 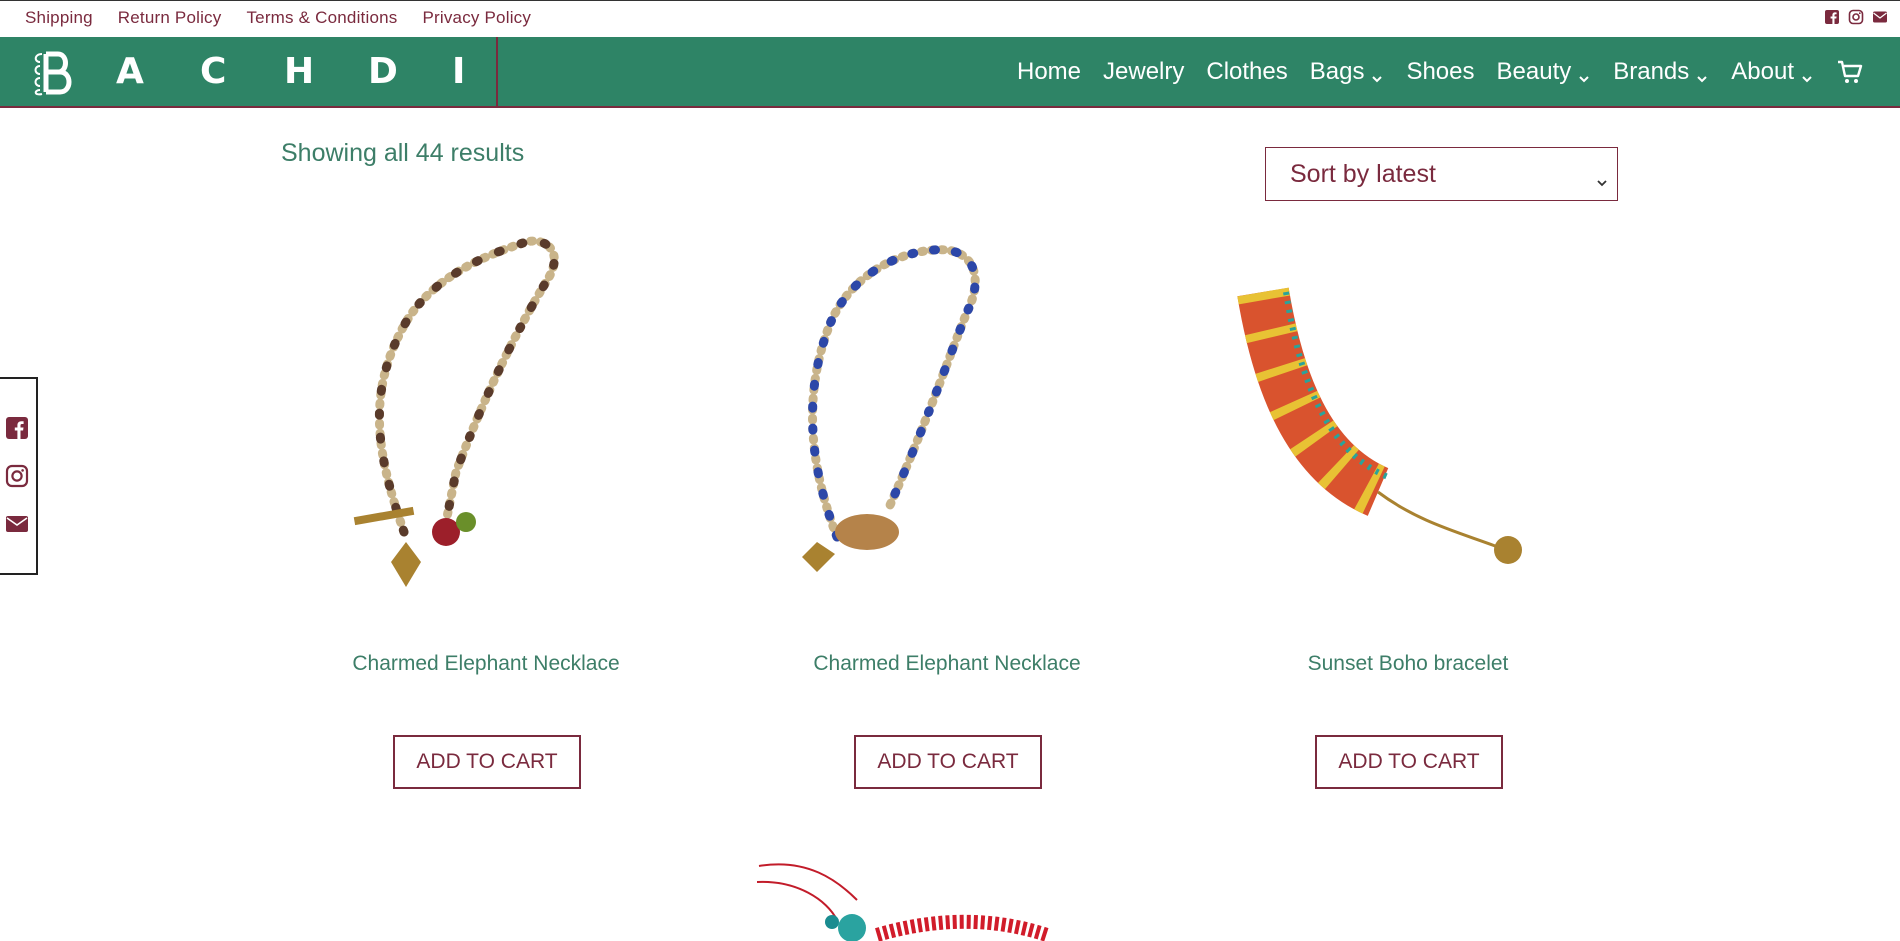 I want to click on logo-letter: I, so click(x=459, y=71).